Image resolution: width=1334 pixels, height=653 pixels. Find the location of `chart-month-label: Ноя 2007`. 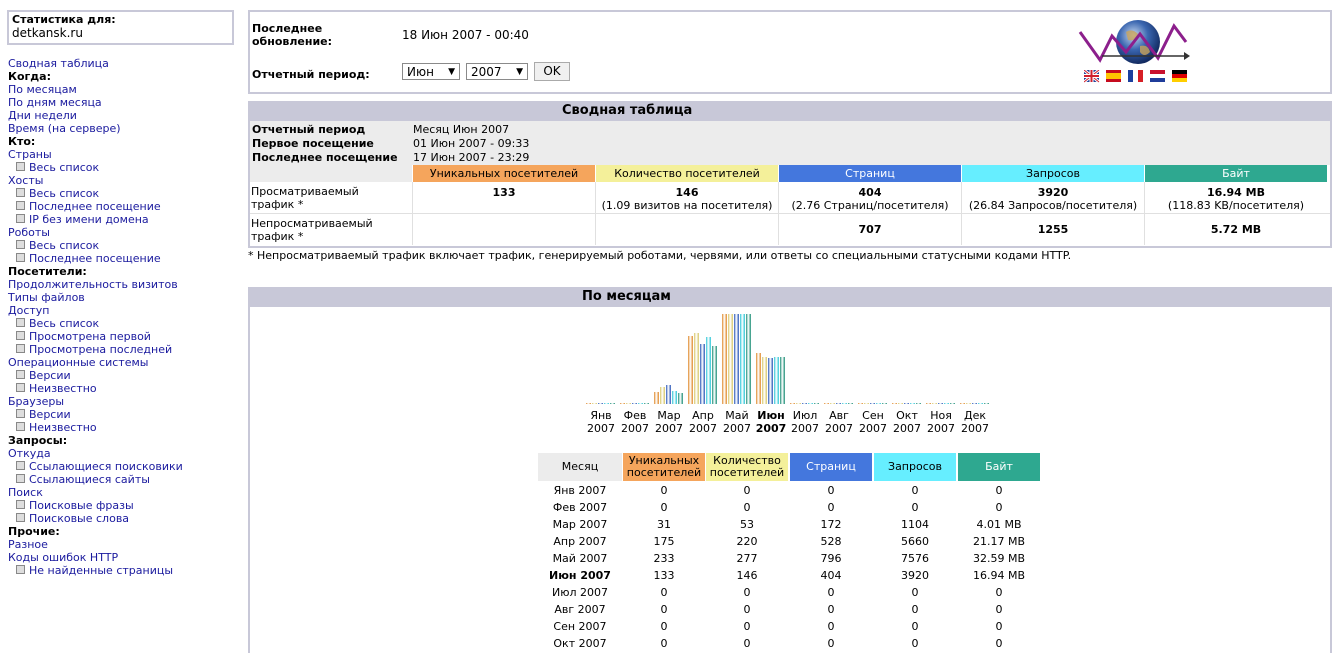

chart-month-label: Ноя 2007 is located at coordinates (941, 422).